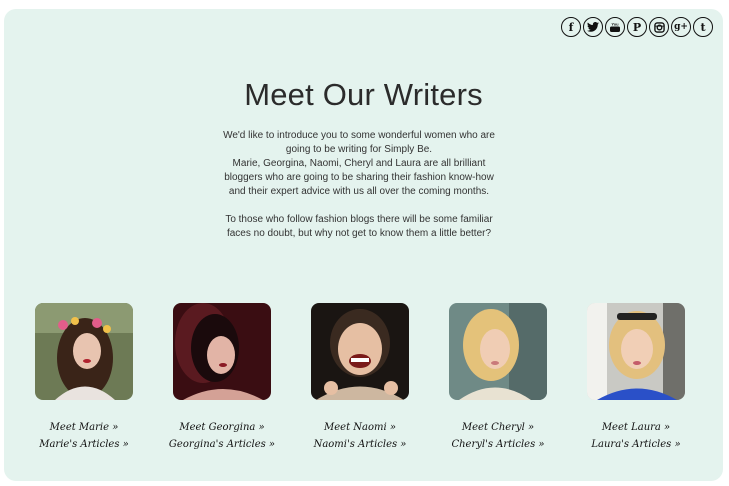 The width and height of the screenshot is (729, 486). What do you see at coordinates (359, 149) in the screenshot?
I see `intro-line: going to be writing for Simply Be.` at bounding box center [359, 149].